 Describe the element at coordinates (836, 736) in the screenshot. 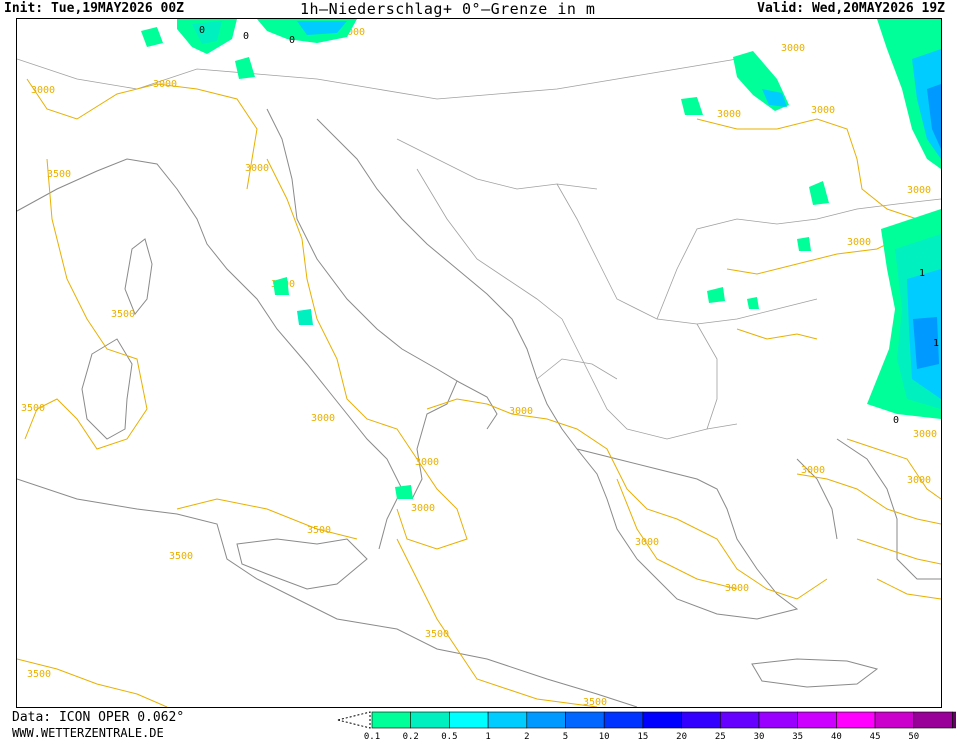

I see `legend-label: 40` at that location.